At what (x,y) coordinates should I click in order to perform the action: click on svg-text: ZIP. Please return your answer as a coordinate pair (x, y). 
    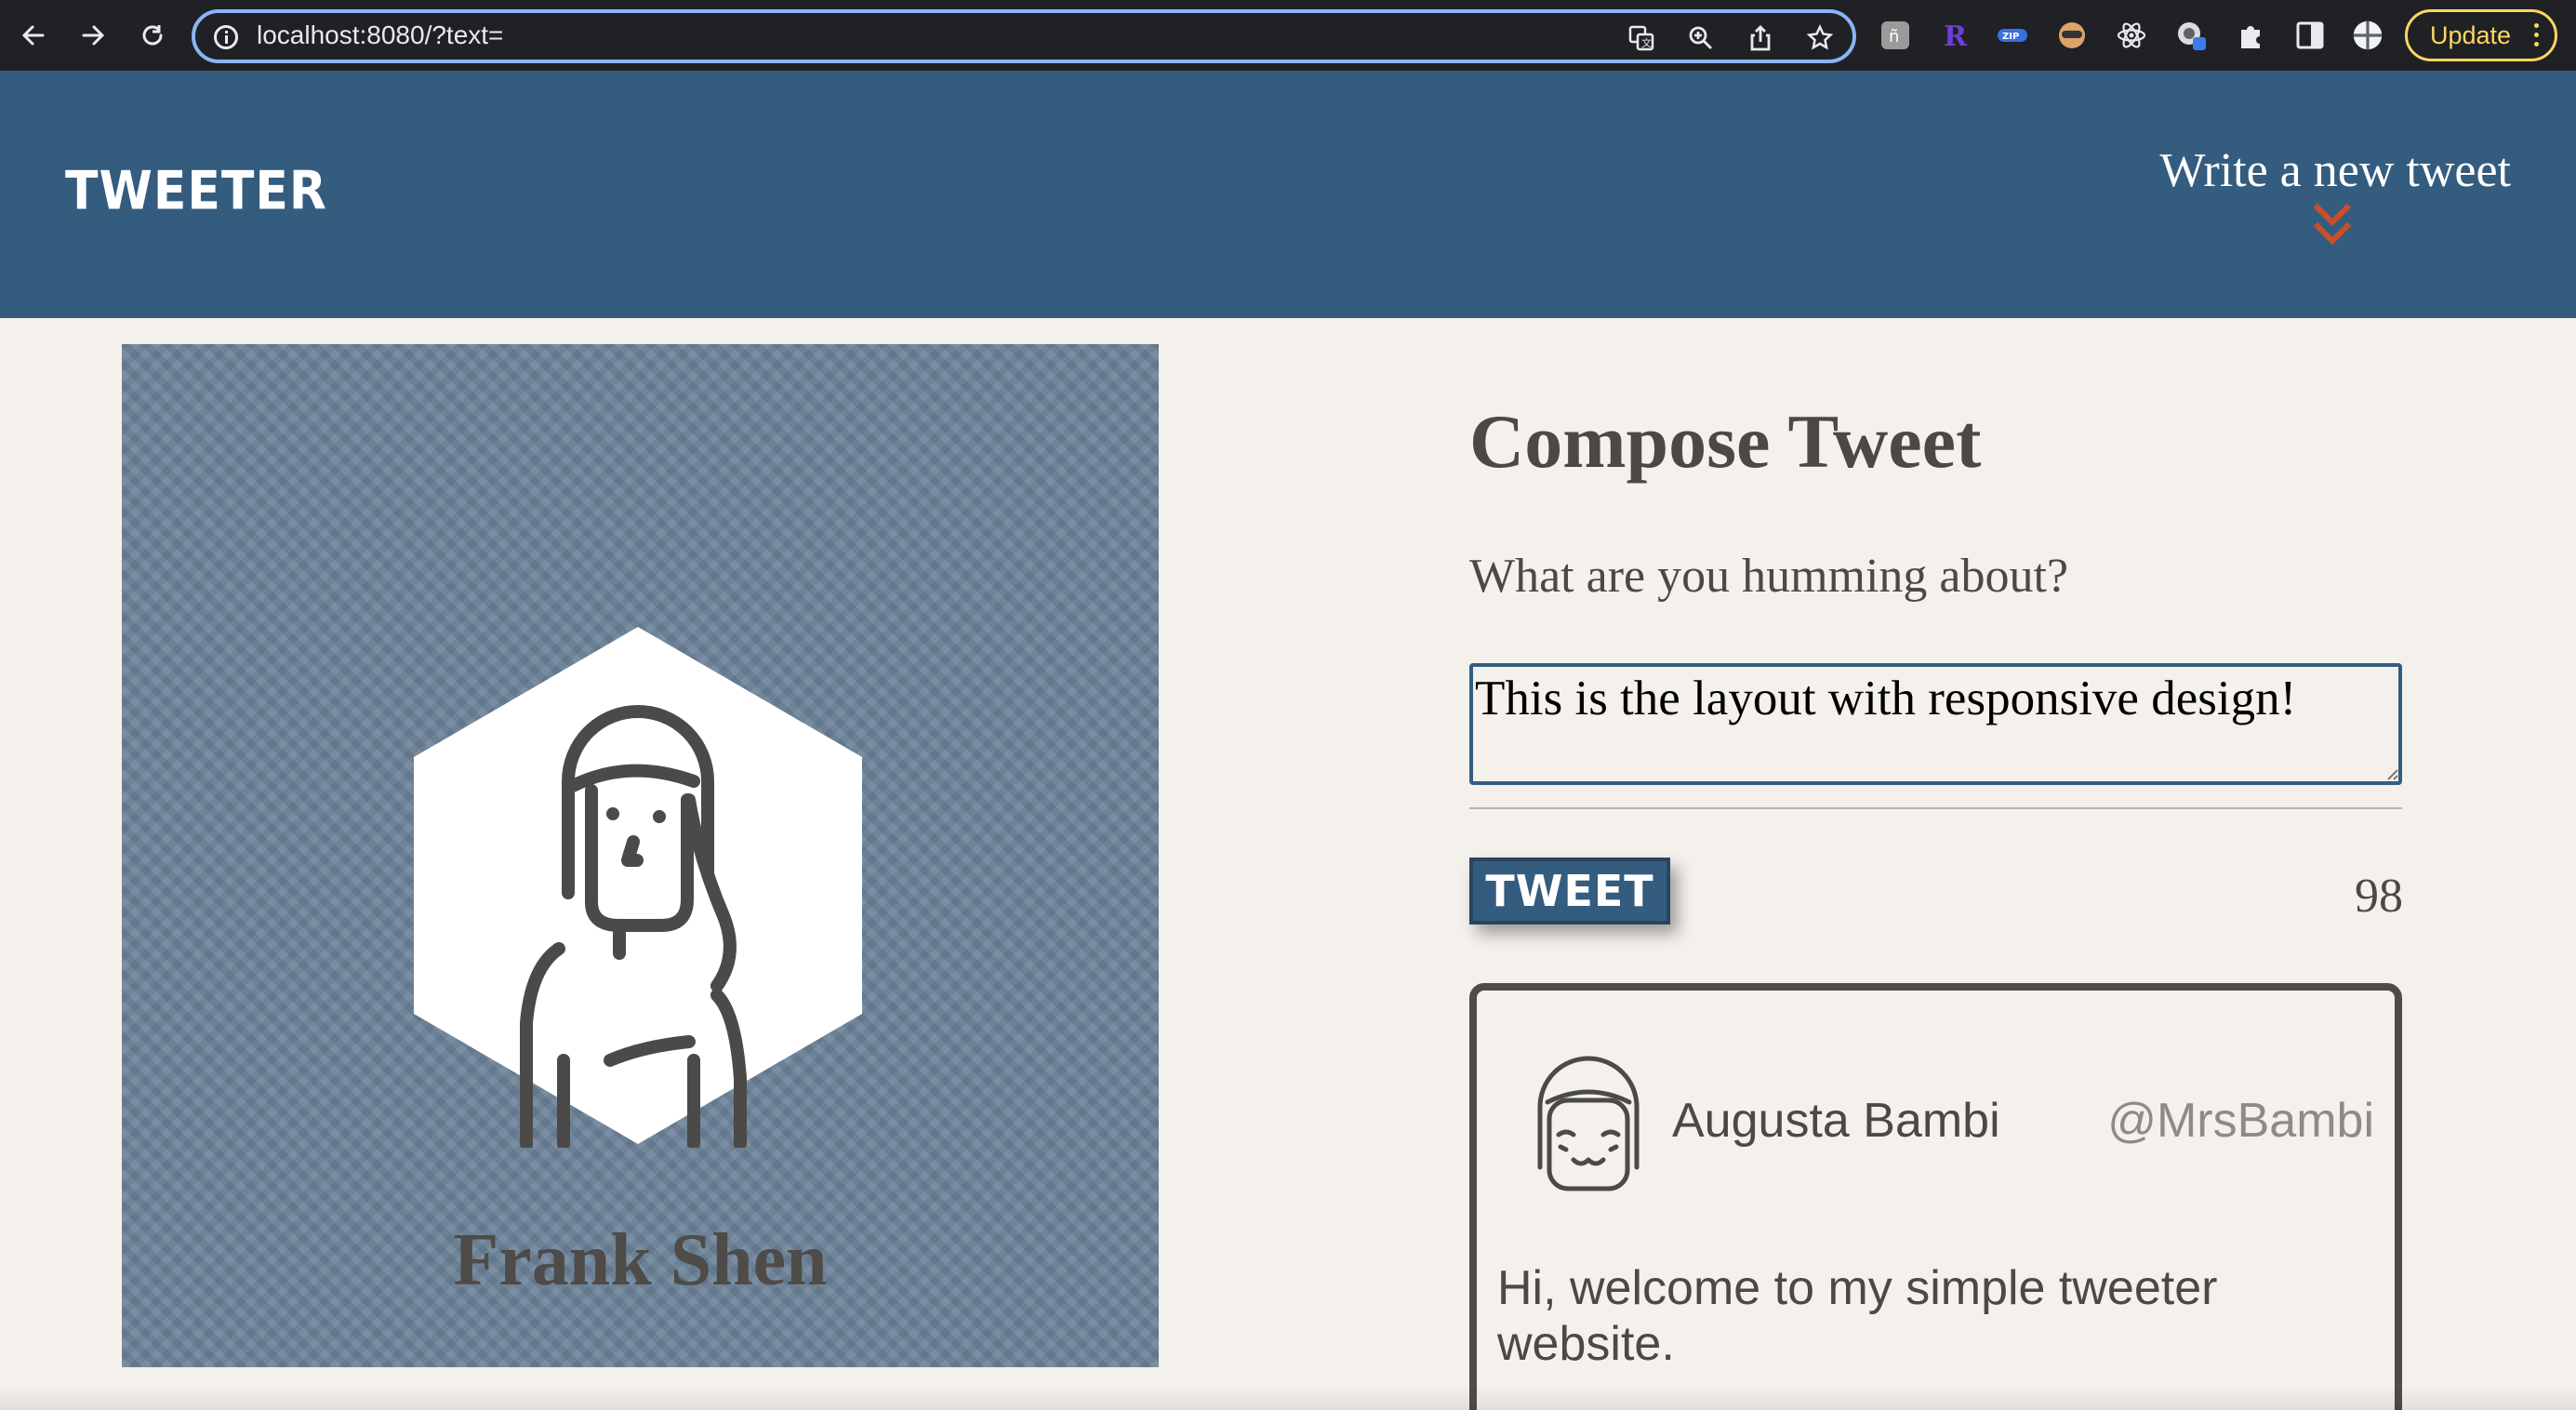
    Looking at the image, I should click on (2010, 37).